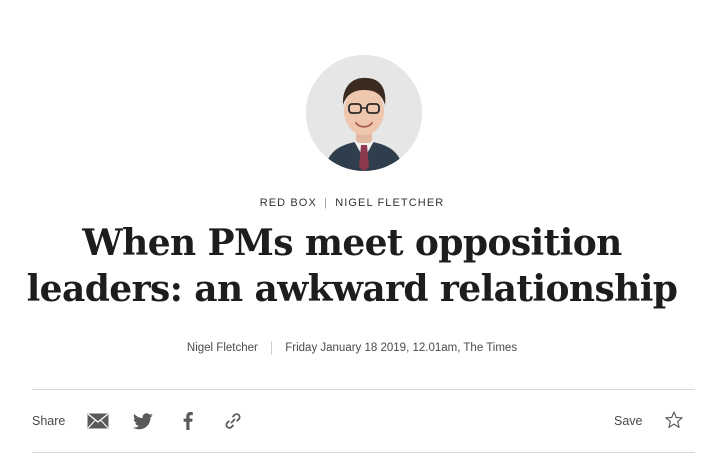 The image size is (704, 453). Describe the element at coordinates (233, 421) in the screenshot. I see `link-icon` at that location.